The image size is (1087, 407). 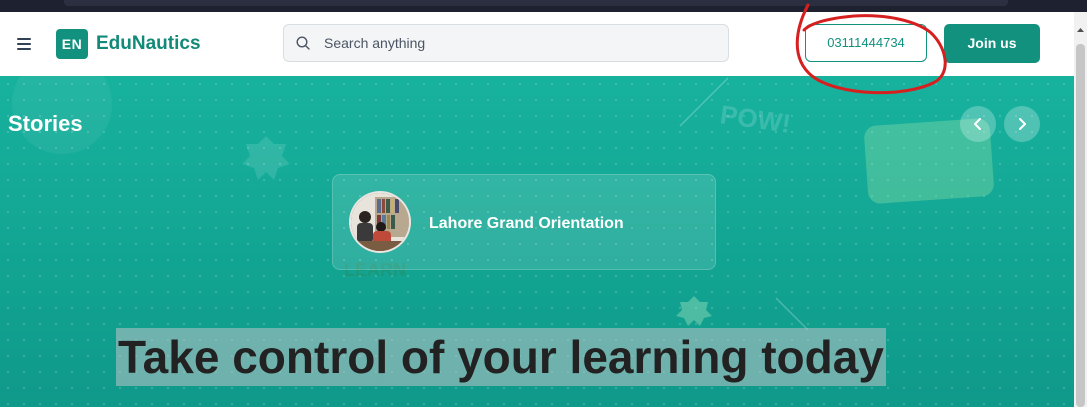 I want to click on scroll-thumb, so click(x=1080, y=225).